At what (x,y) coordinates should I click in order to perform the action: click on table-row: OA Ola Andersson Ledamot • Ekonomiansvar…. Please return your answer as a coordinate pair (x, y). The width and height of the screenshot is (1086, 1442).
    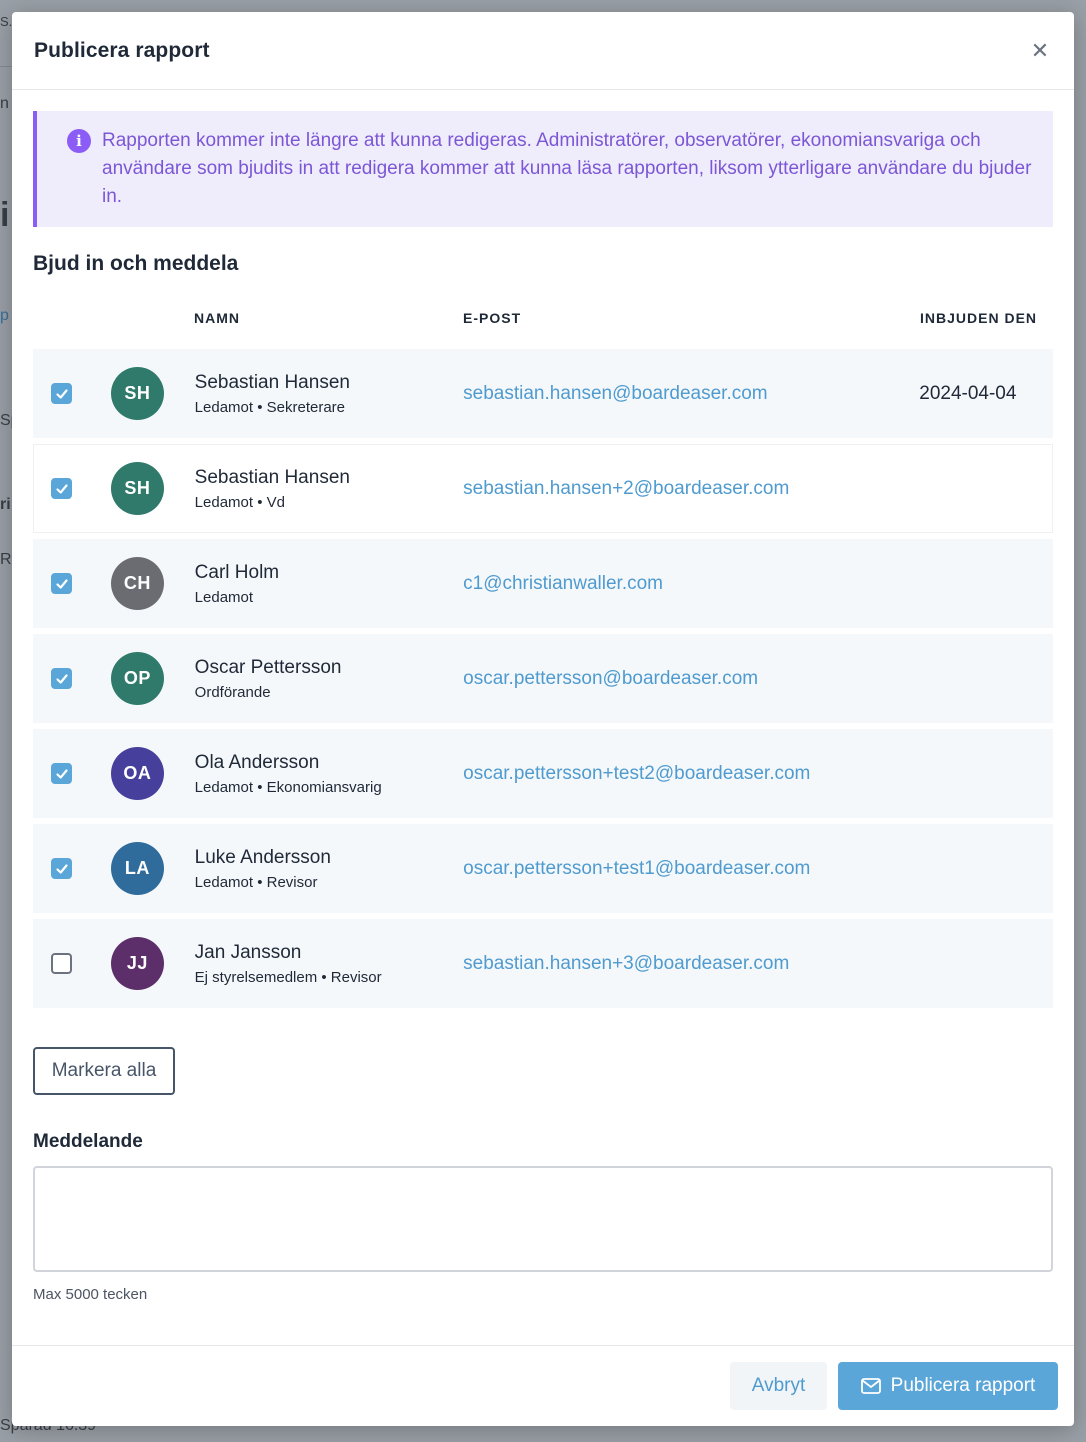
    Looking at the image, I should click on (543, 773).